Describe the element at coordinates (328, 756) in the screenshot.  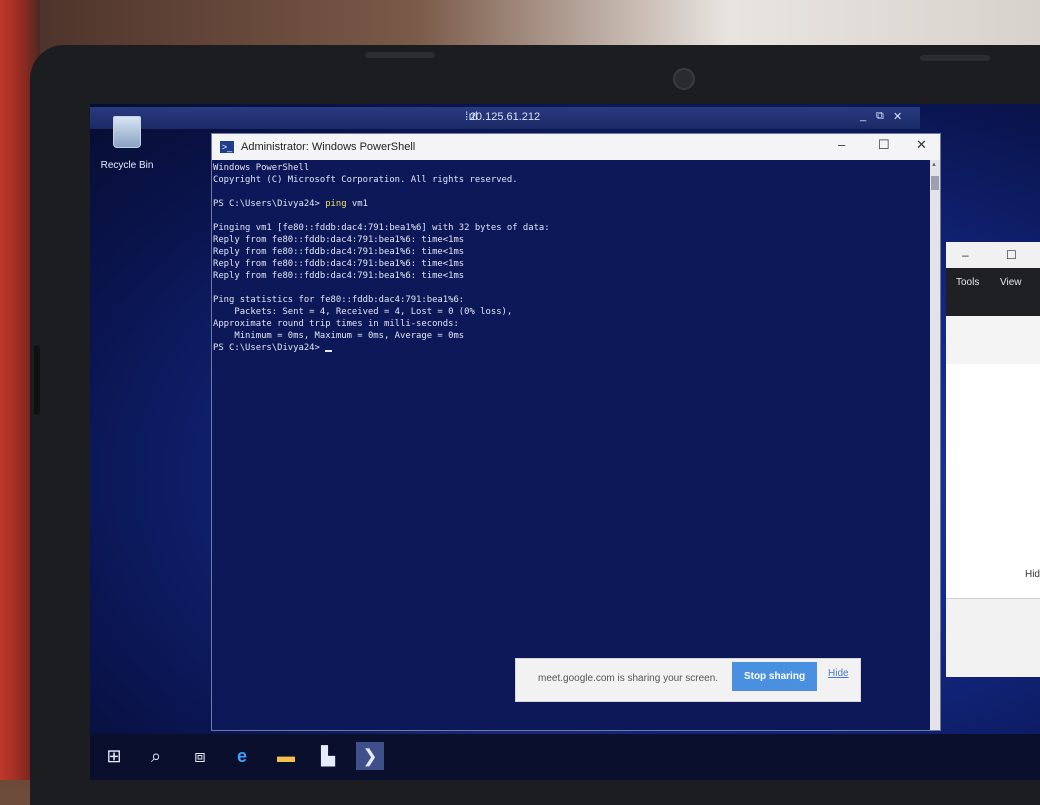
I see `server-manager-icon: ▙` at that location.